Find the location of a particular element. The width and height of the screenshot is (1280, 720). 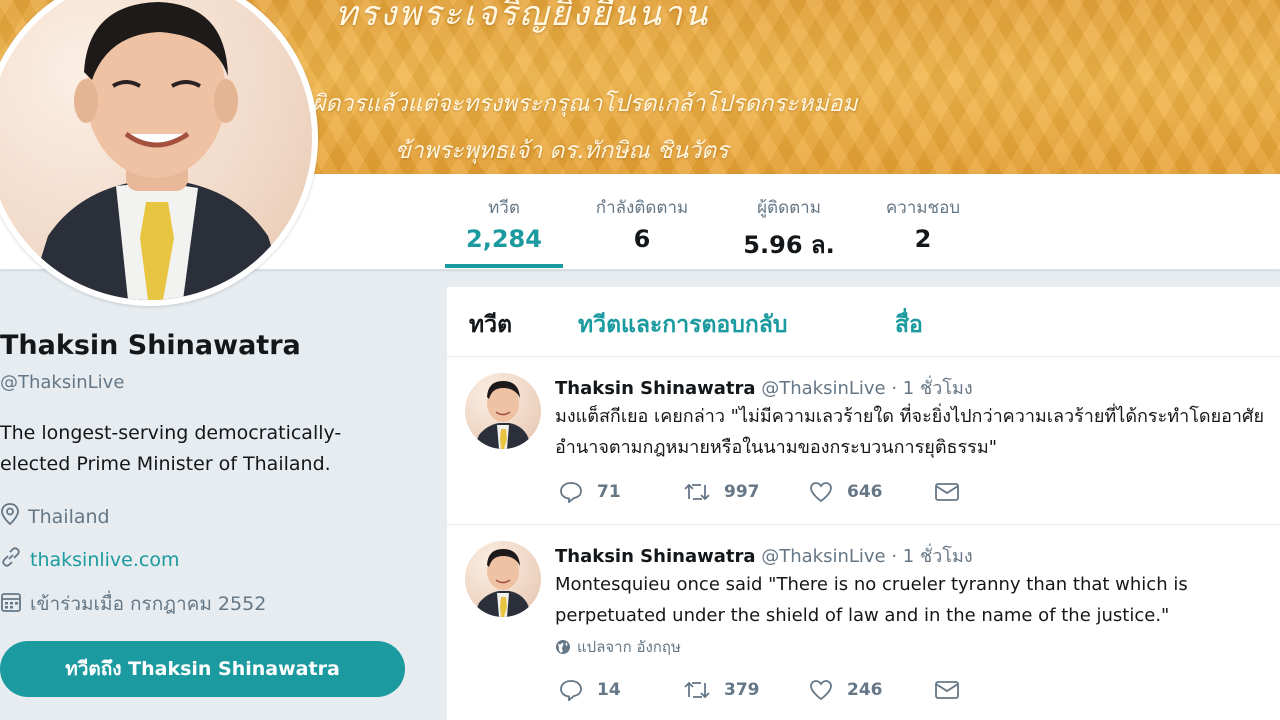

retweet-count: 379 is located at coordinates (742, 690).